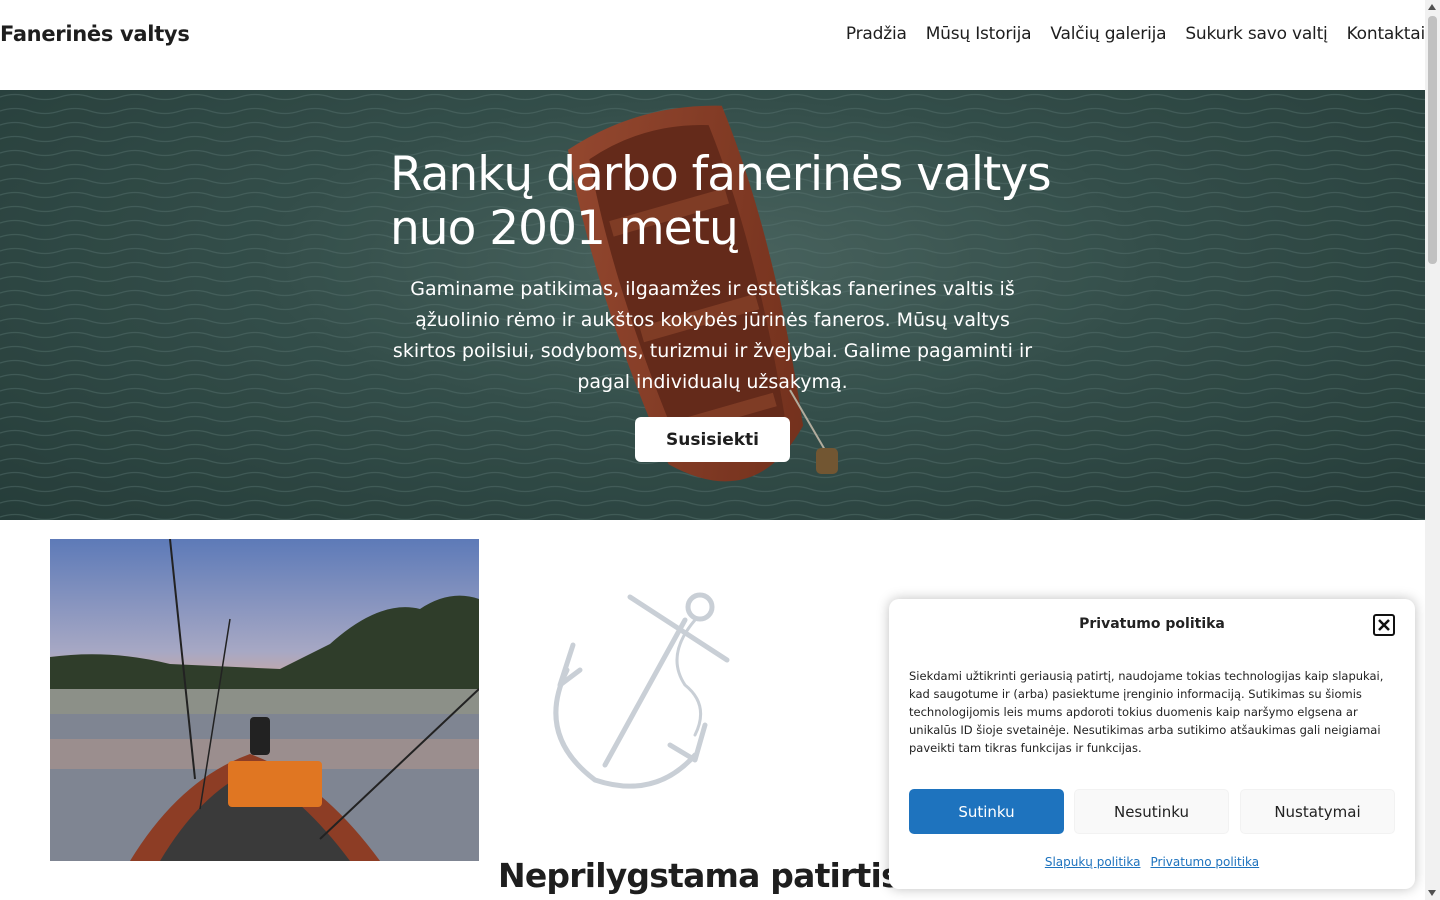 This screenshot has height=900, width=1440. I want to click on section-heading: Neprilygstama patirtis, so click(699, 875).